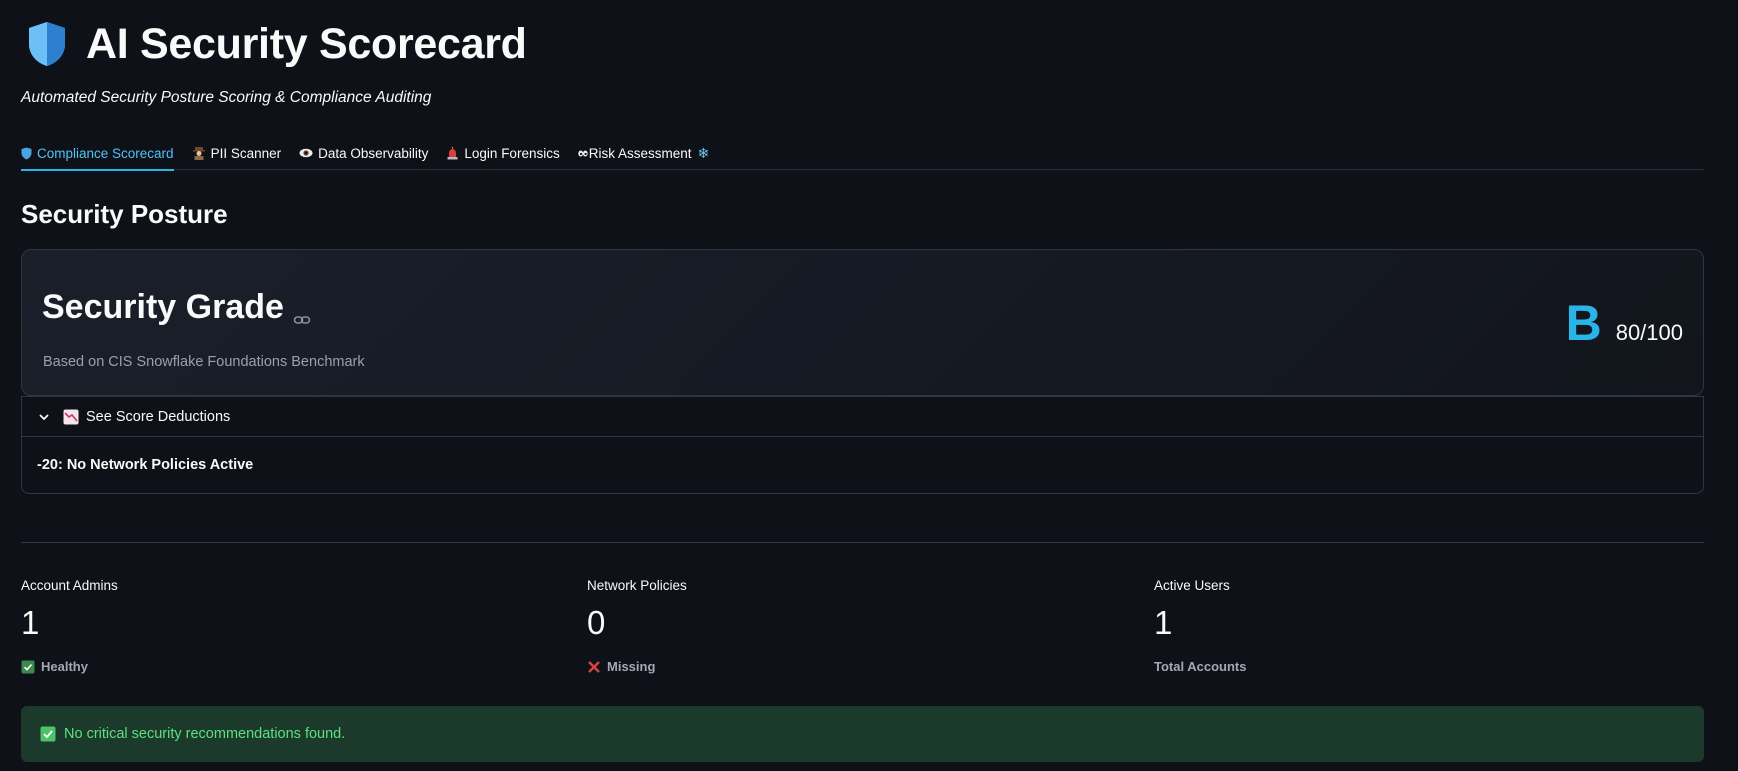 The width and height of the screenshot is (1738, 771). I want to click on metric-delta: Healthy, so click(69, 666).